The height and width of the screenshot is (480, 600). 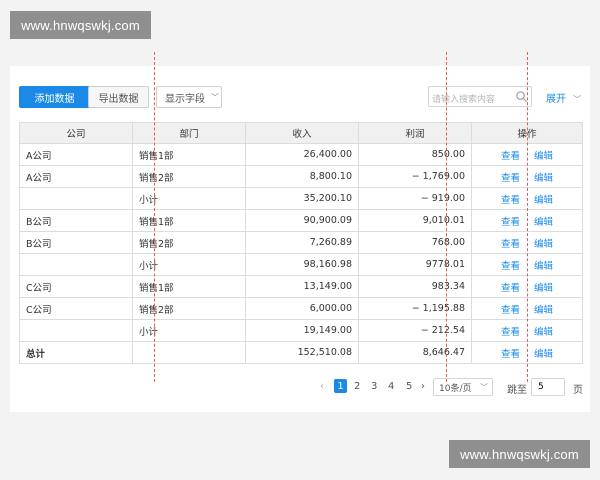 What do you see at coordinates (455, 388) in the screenshot?
I see `page-size-value: 10条/页` at bounding box center [455, 388].